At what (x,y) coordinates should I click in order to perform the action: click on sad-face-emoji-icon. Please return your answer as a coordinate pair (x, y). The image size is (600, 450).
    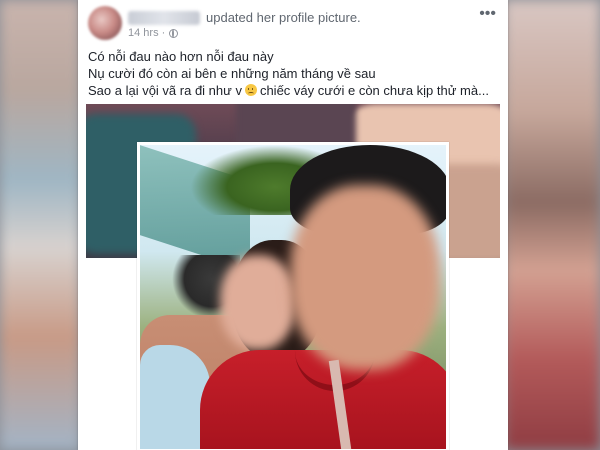
    Looking at the image, I should click on (250, 90).